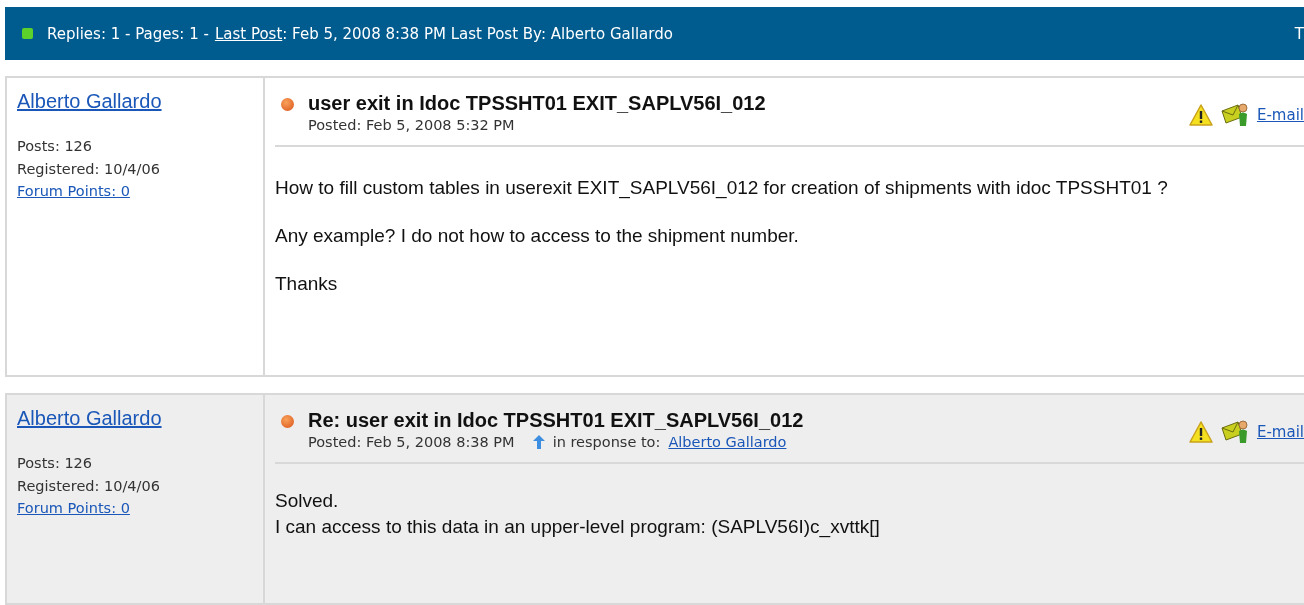 The height and width of the screenshot is (605, 1304). What do you see at coordinates (27, 33) in the screenshot?
I see `status-square-icon` at bounding box center [27, 33].